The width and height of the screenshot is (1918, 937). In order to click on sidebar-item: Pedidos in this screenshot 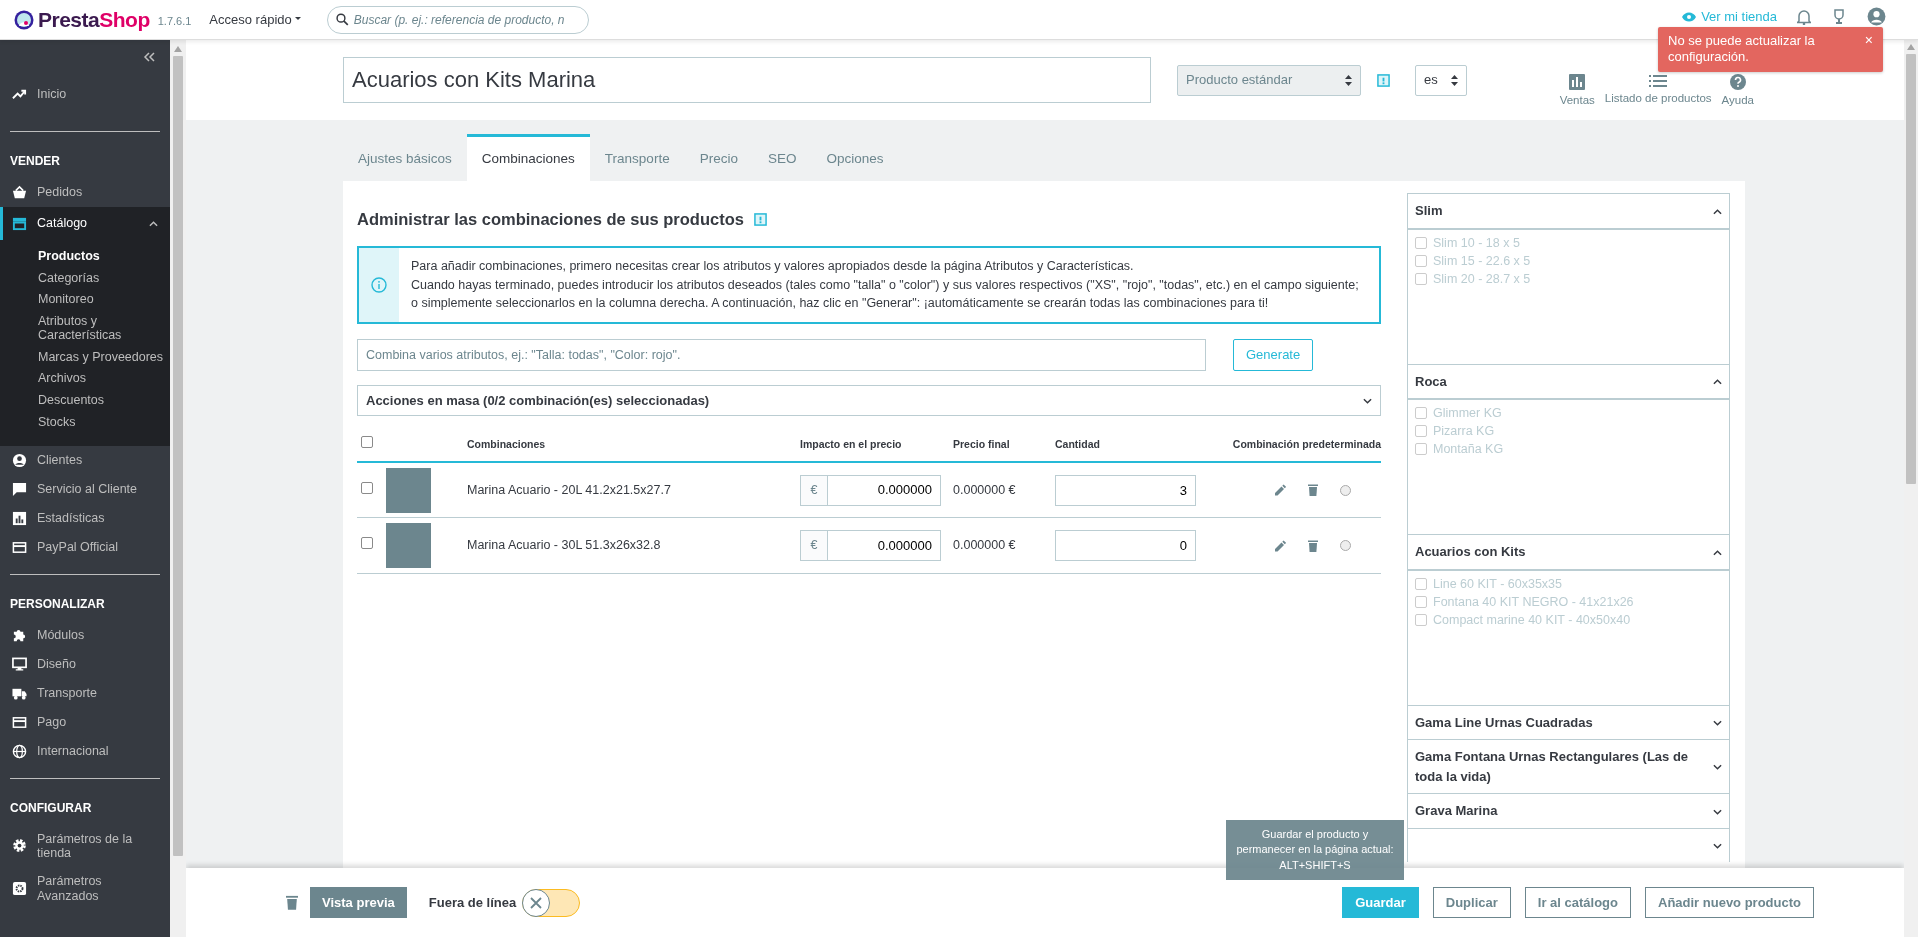, I will do `click(85, 192)`.